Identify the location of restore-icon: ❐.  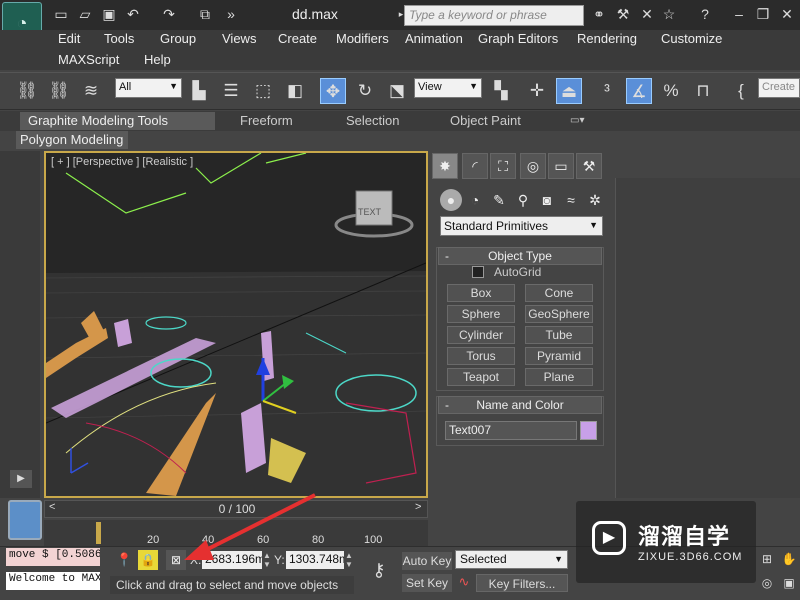
(763, 14).